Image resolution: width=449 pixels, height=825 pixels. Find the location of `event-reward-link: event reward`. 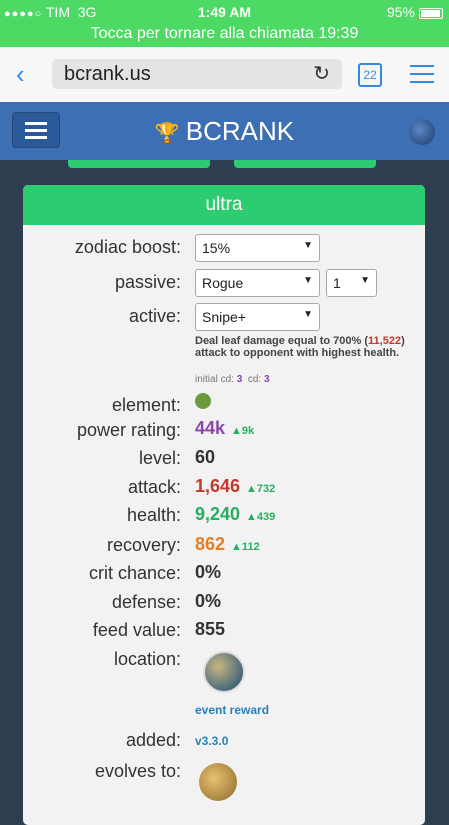

event-reward-link: event reward is located at coordinates (232, 710).